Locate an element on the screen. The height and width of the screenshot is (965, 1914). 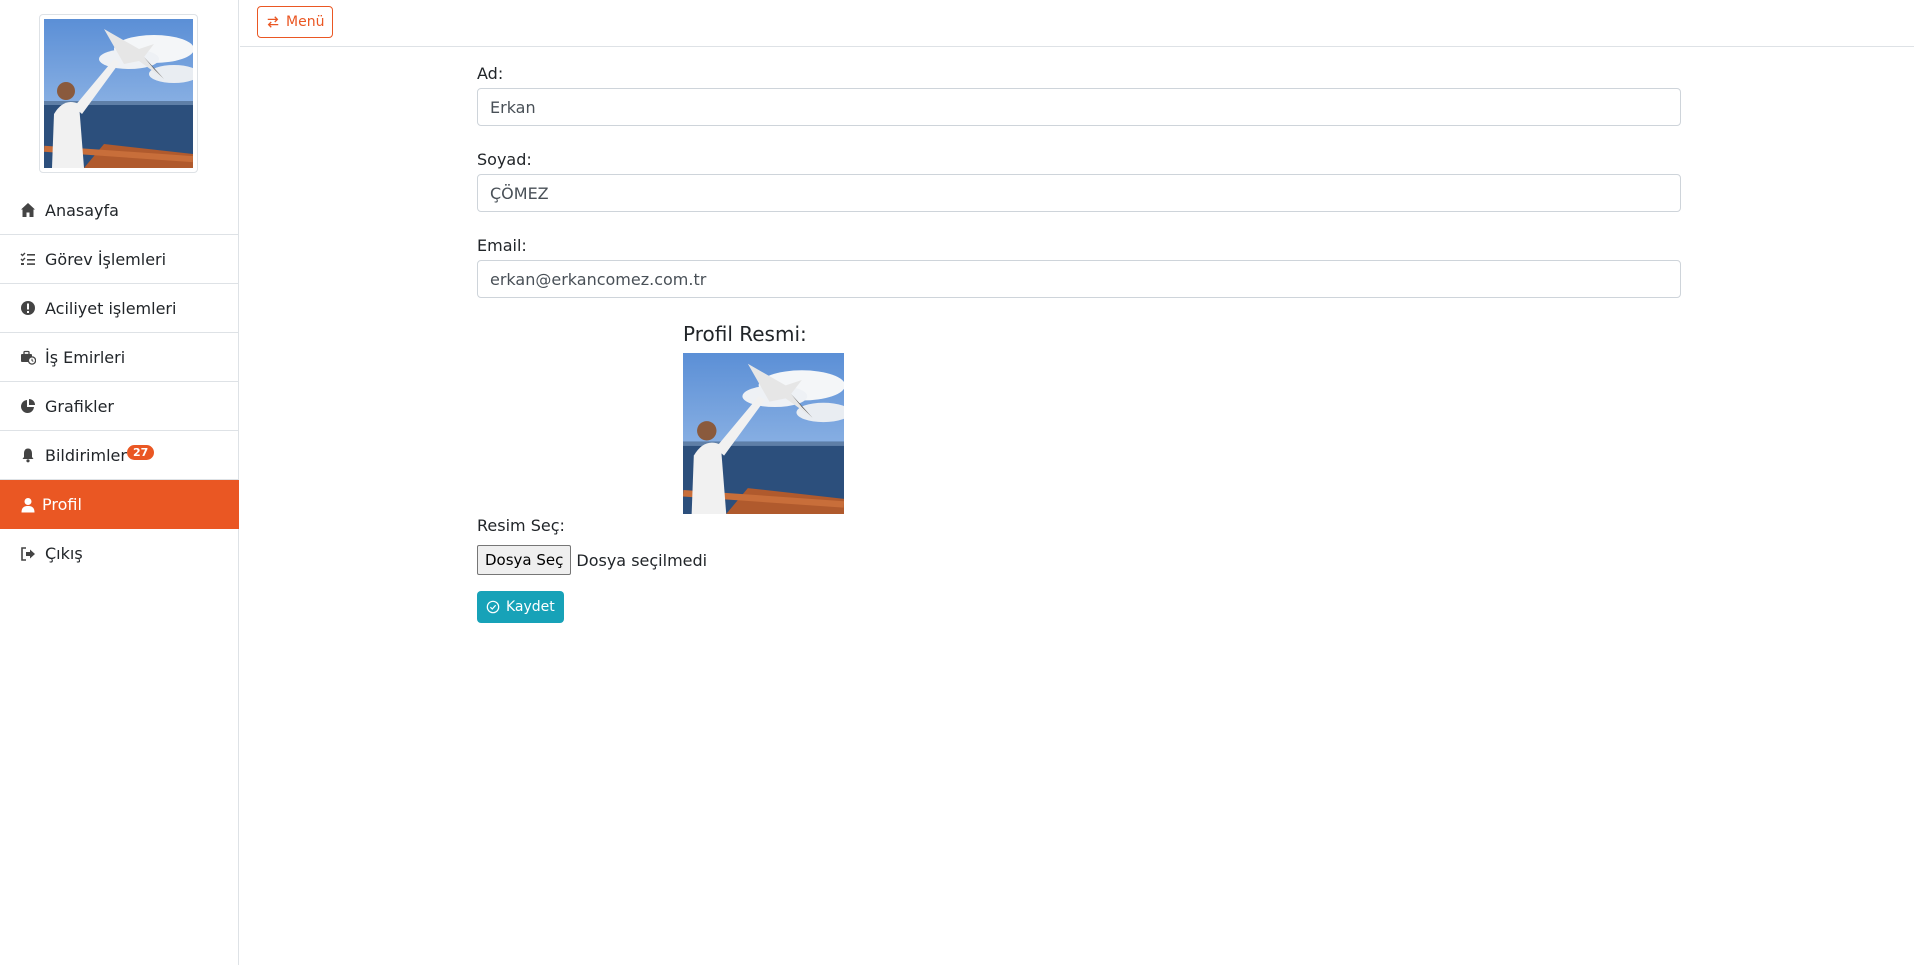
sidebar-item-gorev-islemleri: Görev İşlemleri is located at coordinates (119, 259).